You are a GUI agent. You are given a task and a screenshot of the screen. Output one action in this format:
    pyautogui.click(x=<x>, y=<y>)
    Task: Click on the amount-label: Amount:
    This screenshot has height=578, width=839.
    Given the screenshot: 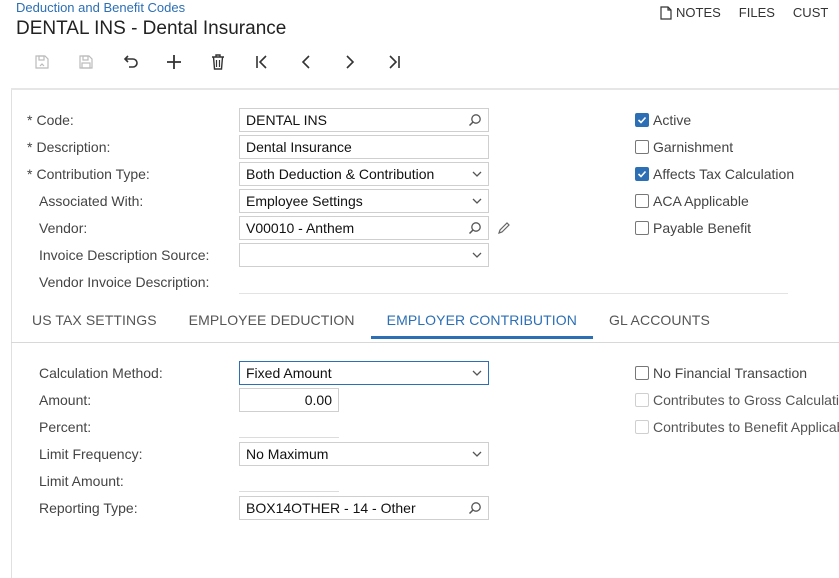 What is the action you would take?
    pyautogui.click(x=65, y=400)
    